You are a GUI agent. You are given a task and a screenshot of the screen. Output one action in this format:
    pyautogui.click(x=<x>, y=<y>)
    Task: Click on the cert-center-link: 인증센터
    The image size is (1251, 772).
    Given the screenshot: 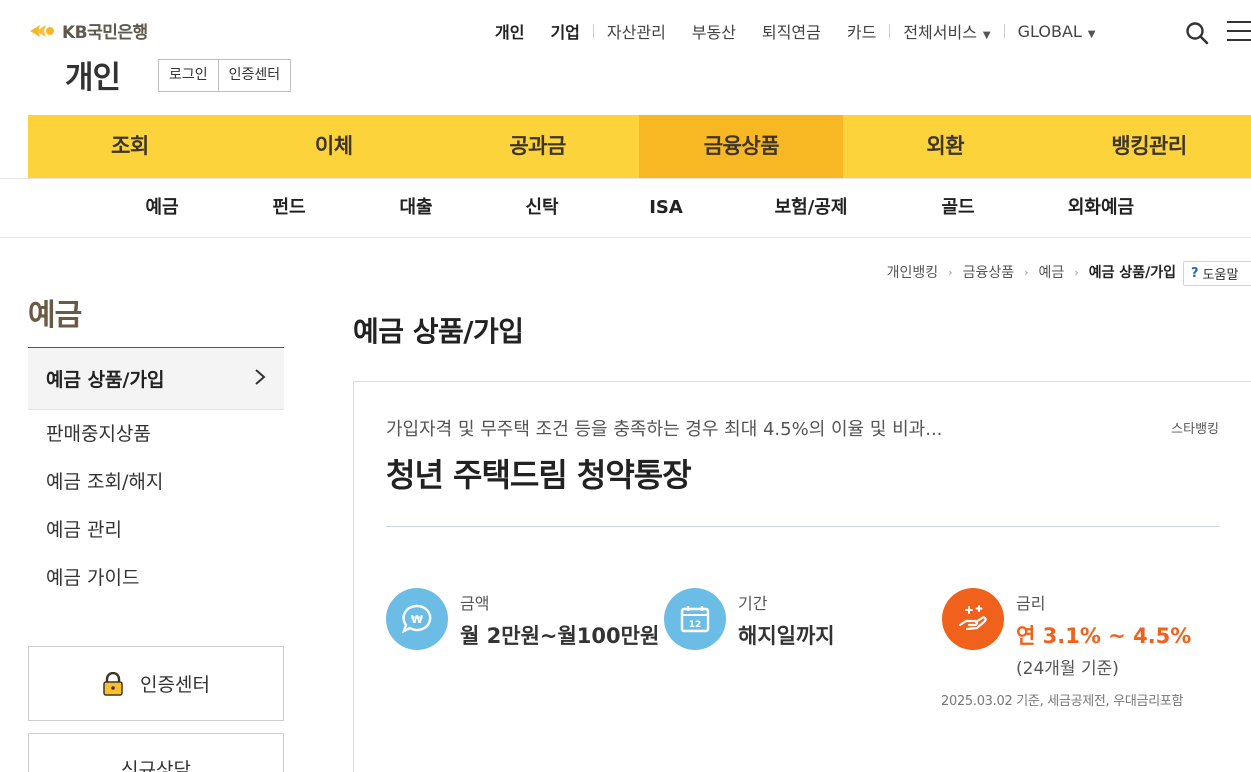 What is the action you would take?
    pyautogui.click(x=254, y=75)
    